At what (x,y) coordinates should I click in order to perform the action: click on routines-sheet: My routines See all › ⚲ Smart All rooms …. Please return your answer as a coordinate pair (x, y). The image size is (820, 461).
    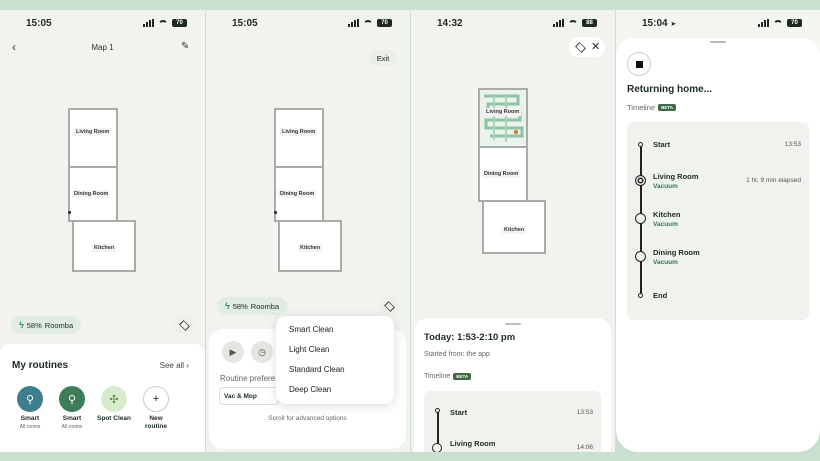
    Looking at the image, I should click on (102, 398).